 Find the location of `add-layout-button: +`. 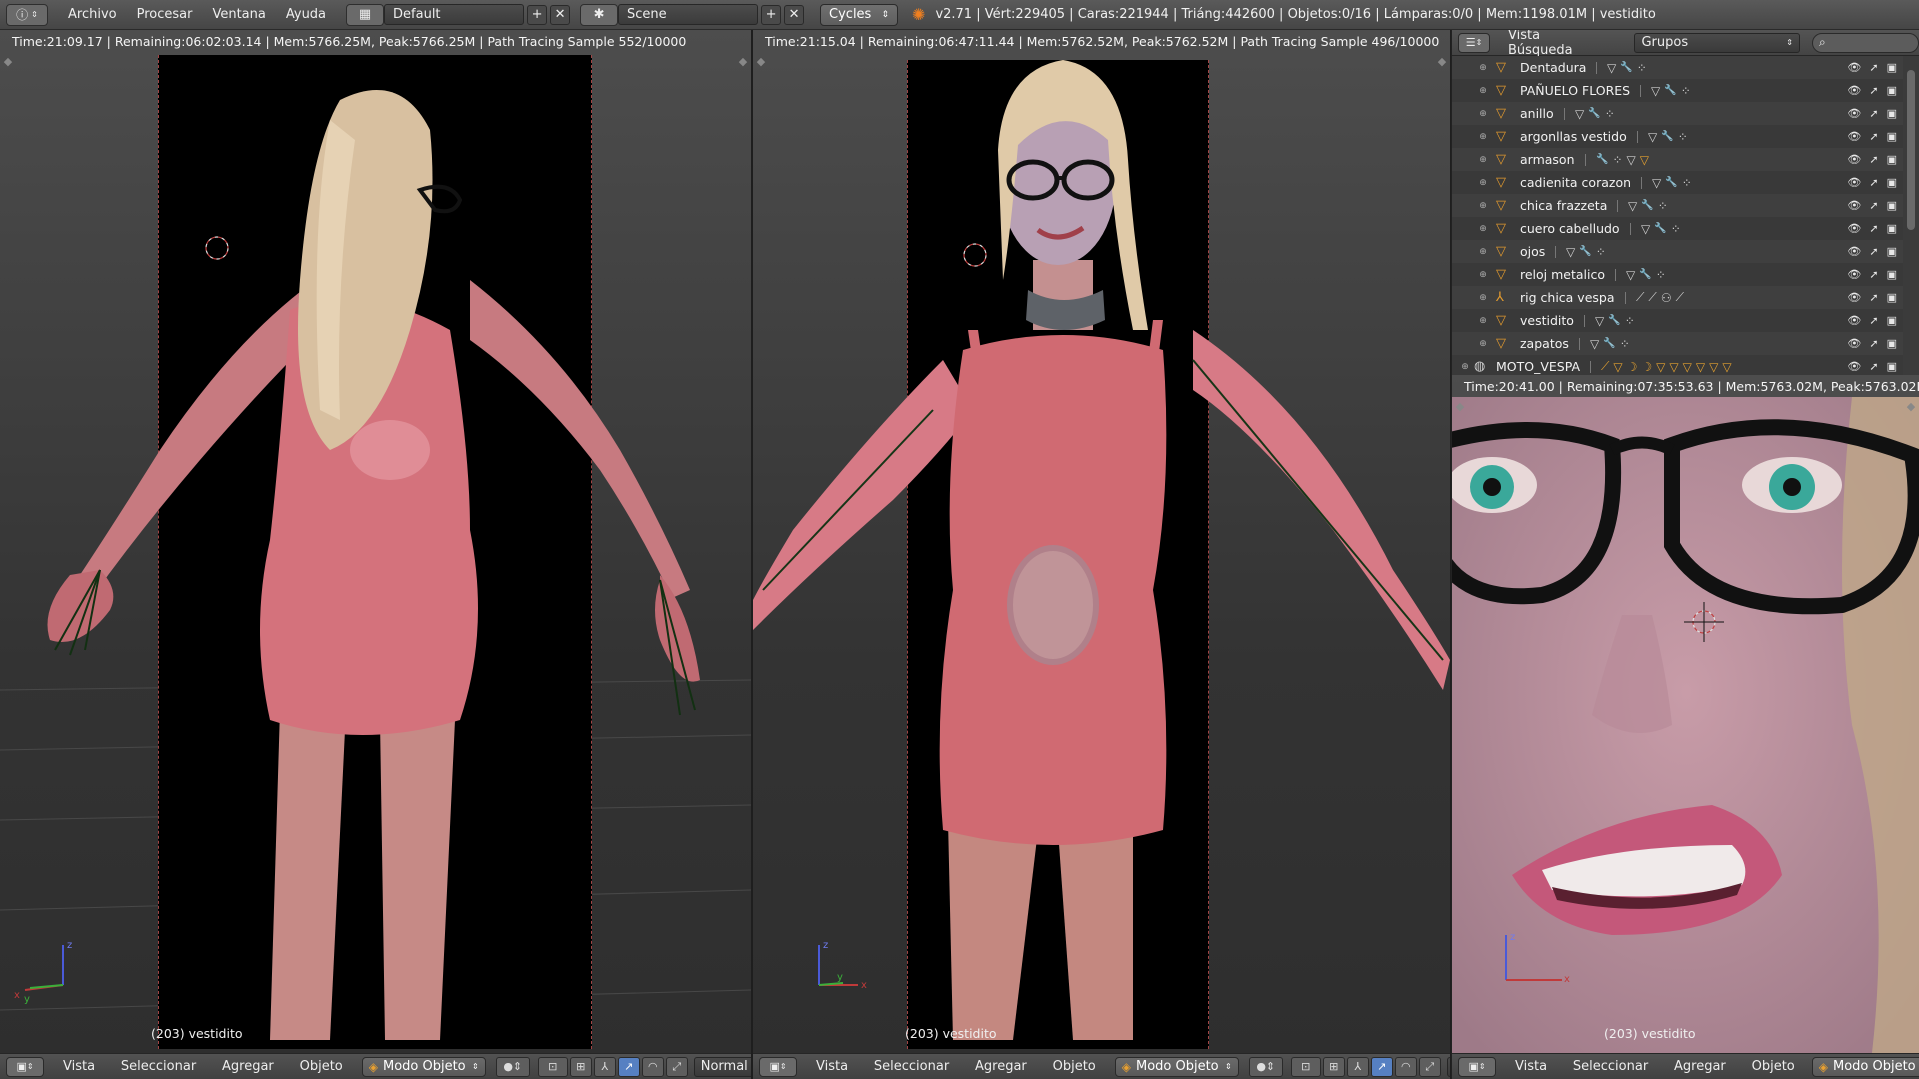

add-layout-button: + is located at coordinates (537, 14).